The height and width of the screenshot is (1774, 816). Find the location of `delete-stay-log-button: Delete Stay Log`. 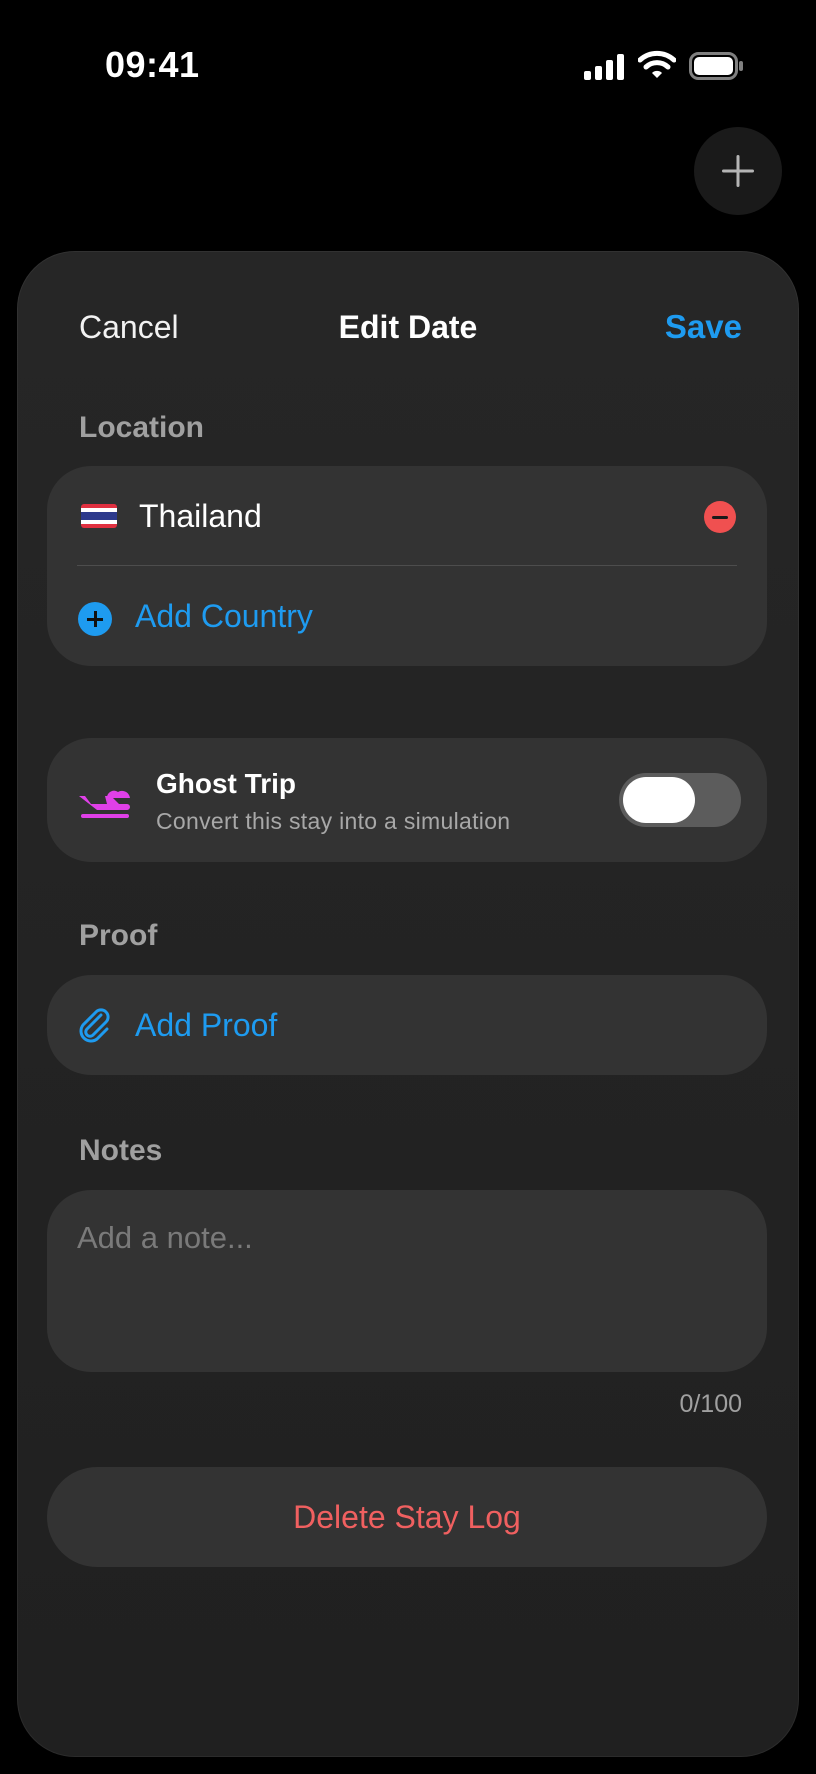

delete-stay-log-button: Delete Stay Log is located at coordinates (407, 1517).